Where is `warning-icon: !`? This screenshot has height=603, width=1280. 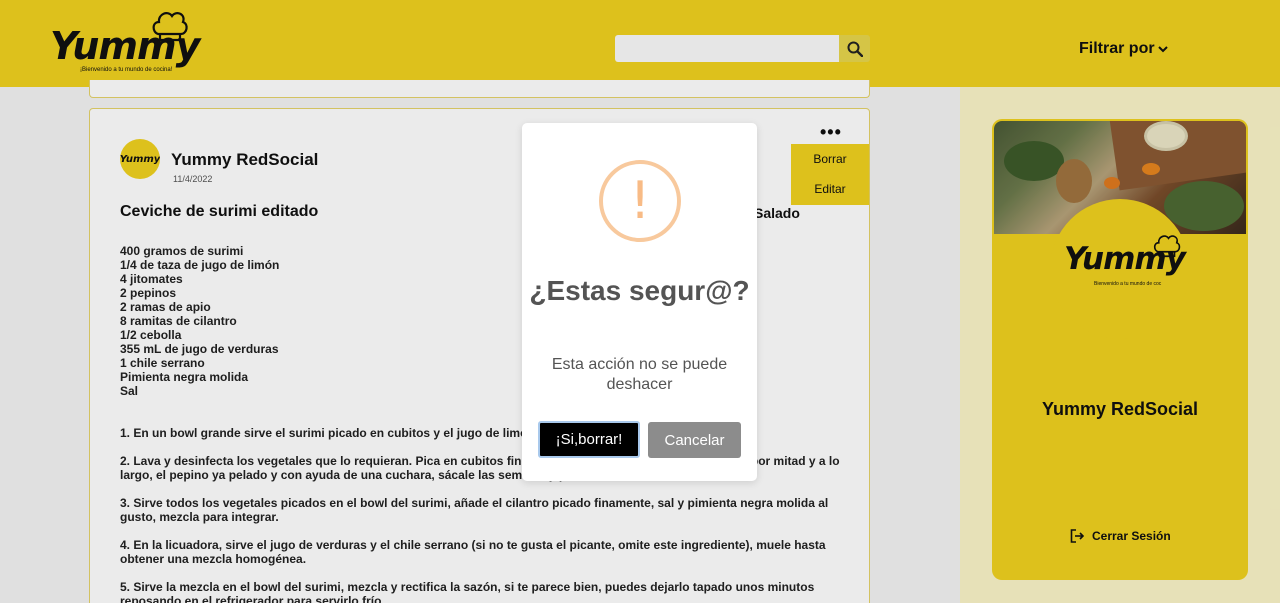 warning-icon: ! is located at coordinates (640, 201).